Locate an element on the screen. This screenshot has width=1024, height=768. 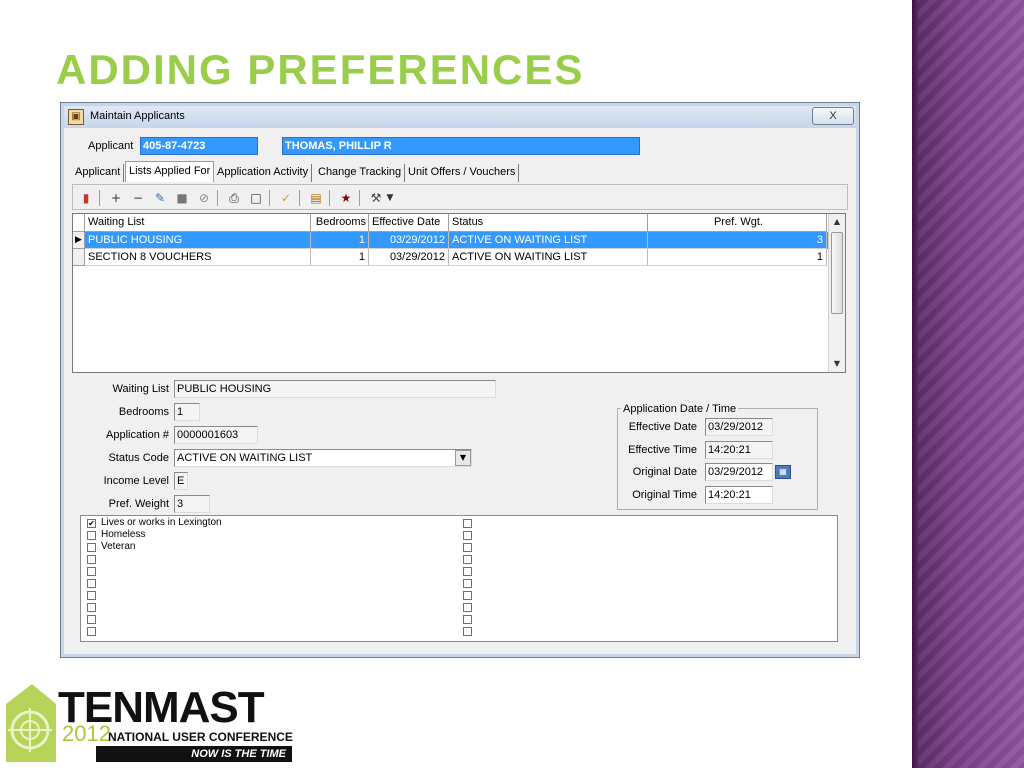
save-icon: ■ is located at coordinates (182, 198).